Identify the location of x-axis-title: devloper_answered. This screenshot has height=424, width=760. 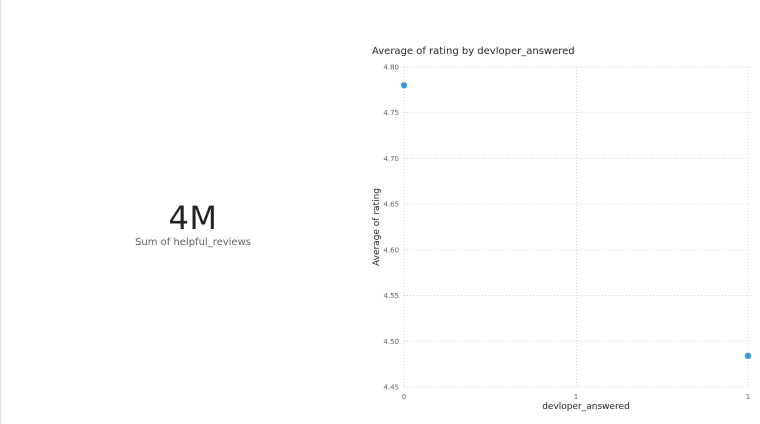
(586, 407).